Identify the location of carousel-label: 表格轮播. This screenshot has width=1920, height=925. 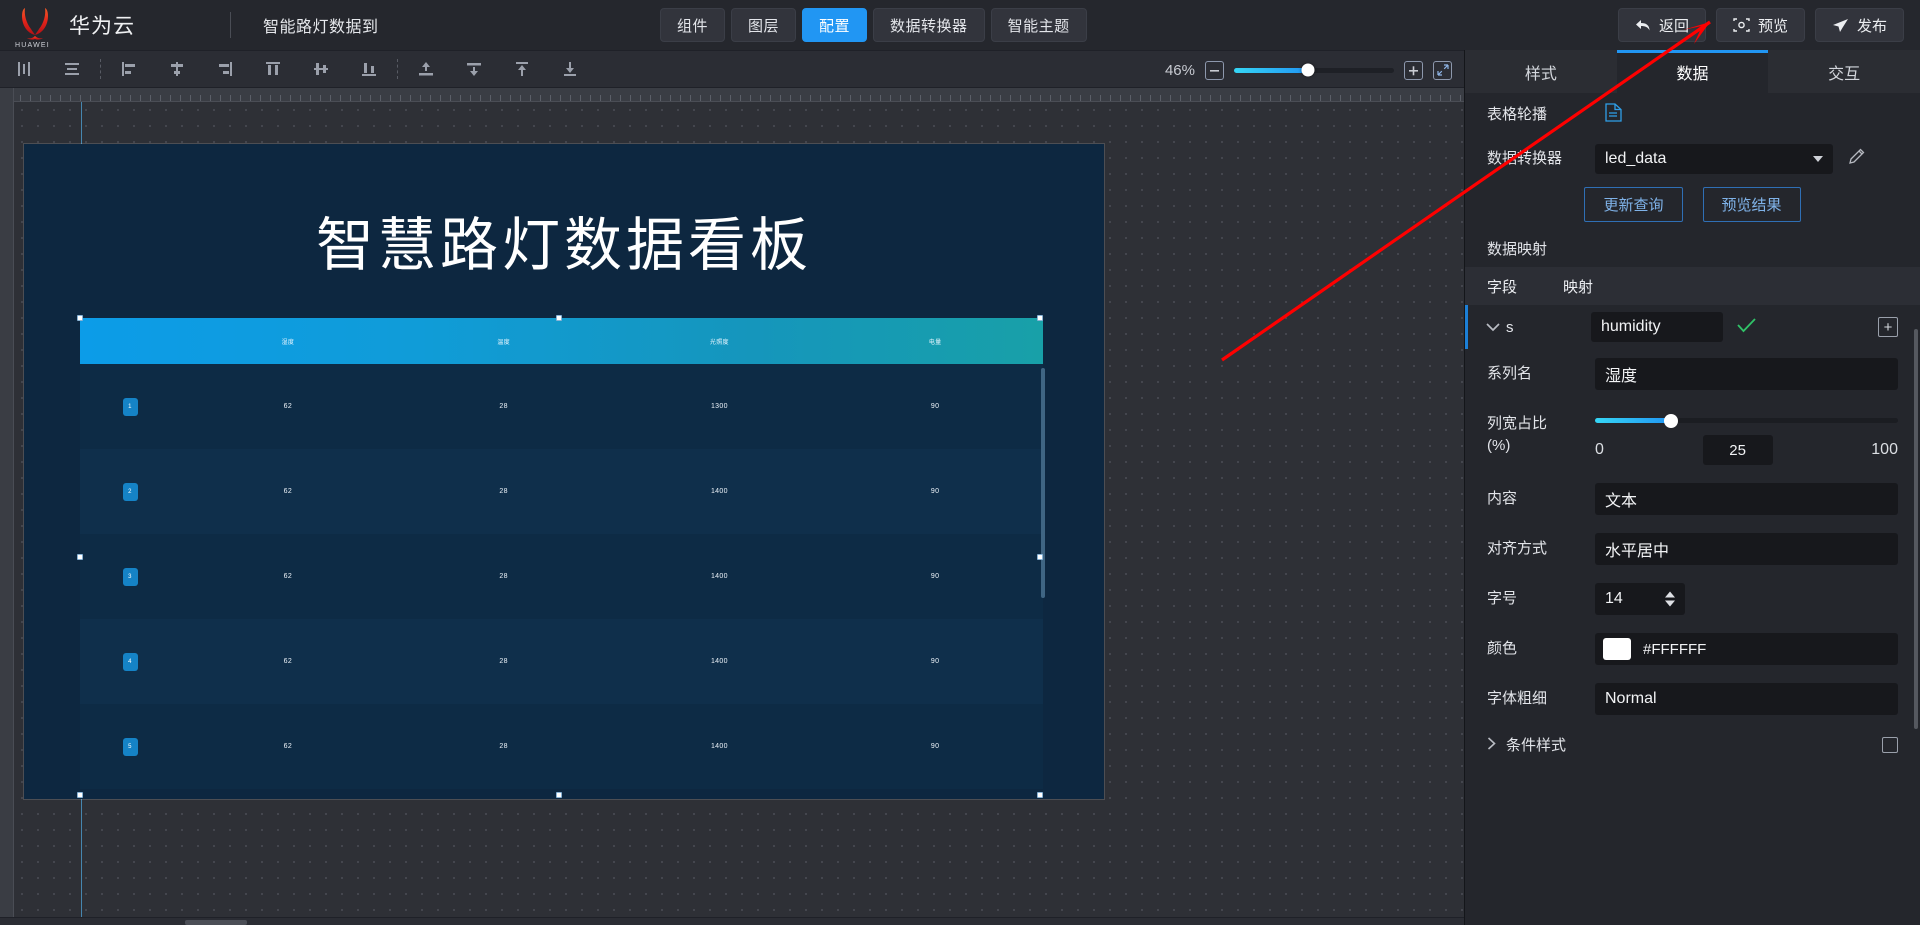
(1517, 114).